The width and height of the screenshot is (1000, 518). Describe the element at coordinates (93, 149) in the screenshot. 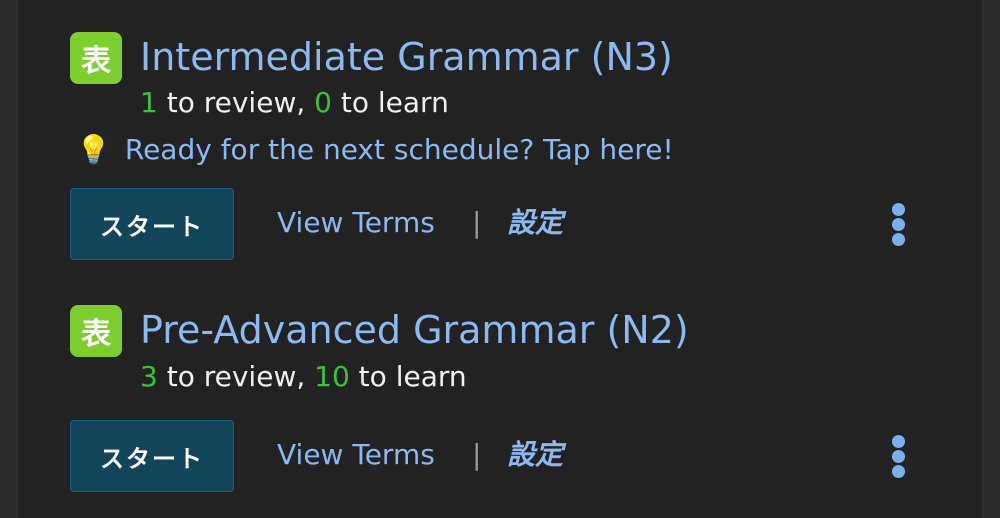

I see `lightbulb-icon: 💡` at that location.